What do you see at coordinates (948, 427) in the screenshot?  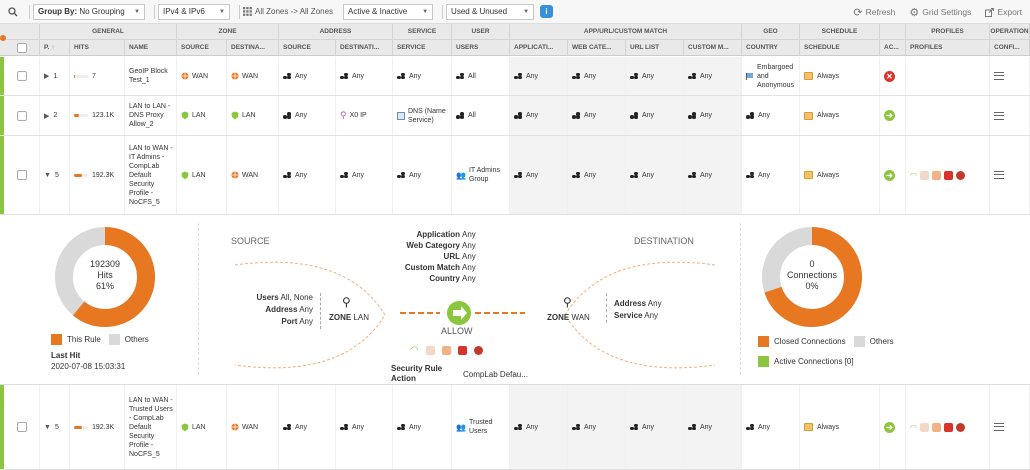 I see `profiles-cell: ◠` at bounding box center [948, 427].